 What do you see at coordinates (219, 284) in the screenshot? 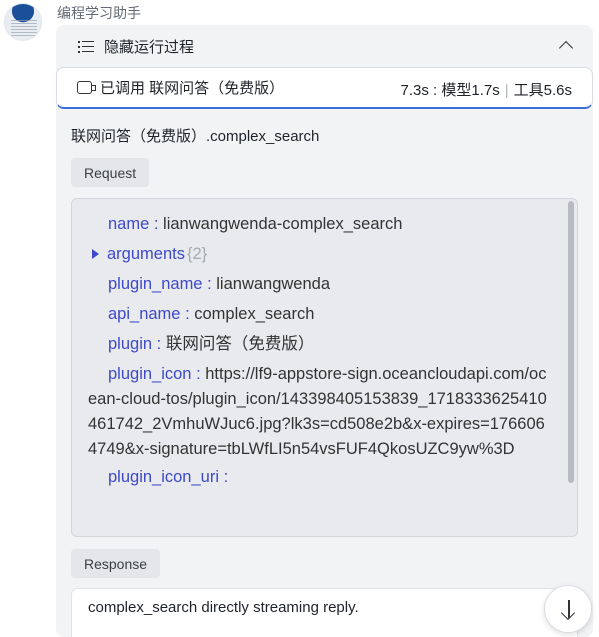
I see `field-plugin-name: plugin_name : lianwangwenda` at bounding box center [219, 284].